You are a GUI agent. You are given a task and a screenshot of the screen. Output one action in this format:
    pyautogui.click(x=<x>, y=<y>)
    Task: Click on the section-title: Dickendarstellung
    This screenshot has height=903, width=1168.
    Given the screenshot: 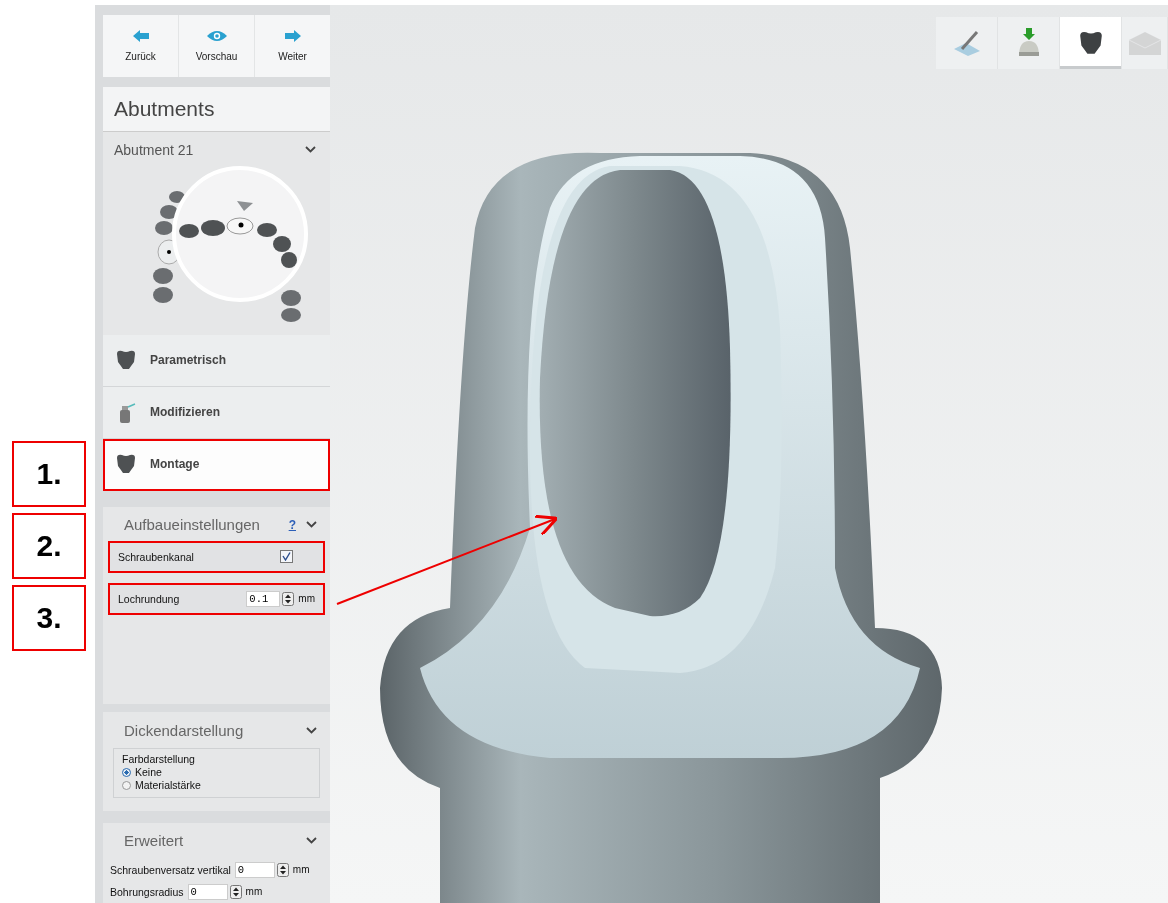 What is the action you would take?
    pyautogui.click(x=184, y=730)
    